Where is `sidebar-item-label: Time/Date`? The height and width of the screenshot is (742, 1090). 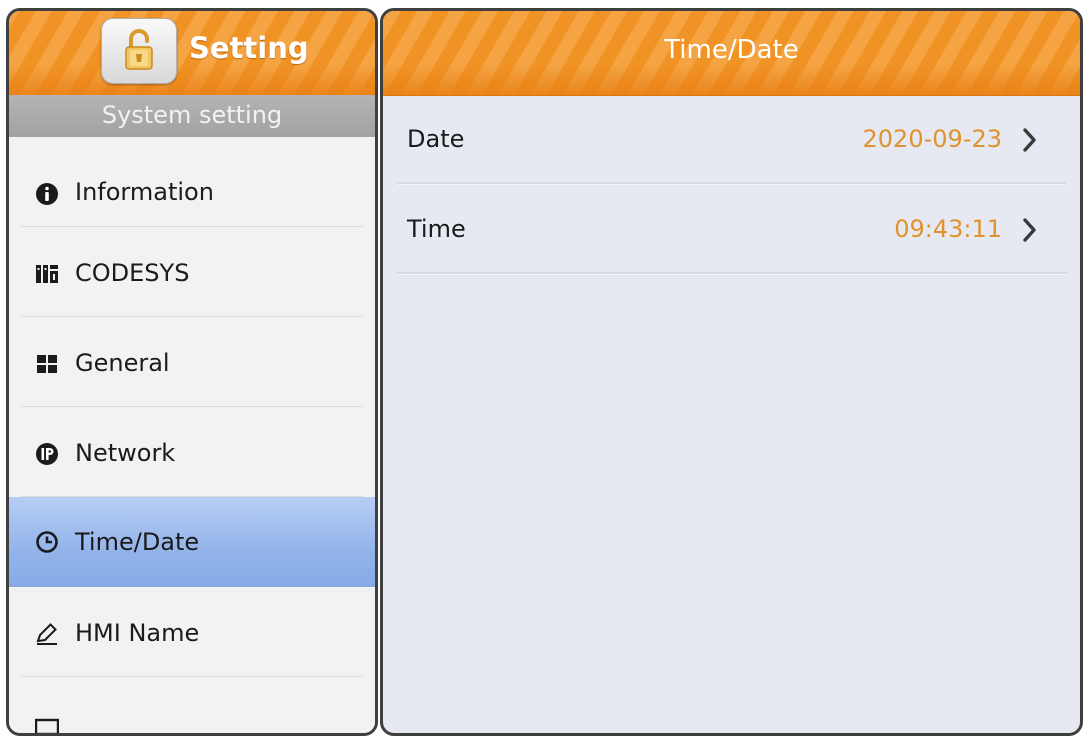 sidebar-item-label: Time/Date is located at coordinates (137, 542).